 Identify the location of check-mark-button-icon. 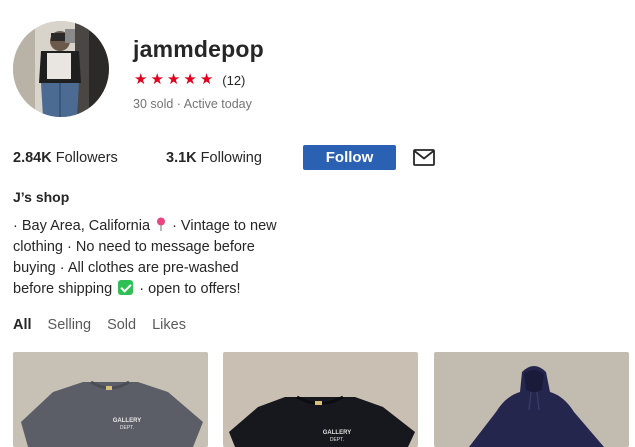
(126, 287).